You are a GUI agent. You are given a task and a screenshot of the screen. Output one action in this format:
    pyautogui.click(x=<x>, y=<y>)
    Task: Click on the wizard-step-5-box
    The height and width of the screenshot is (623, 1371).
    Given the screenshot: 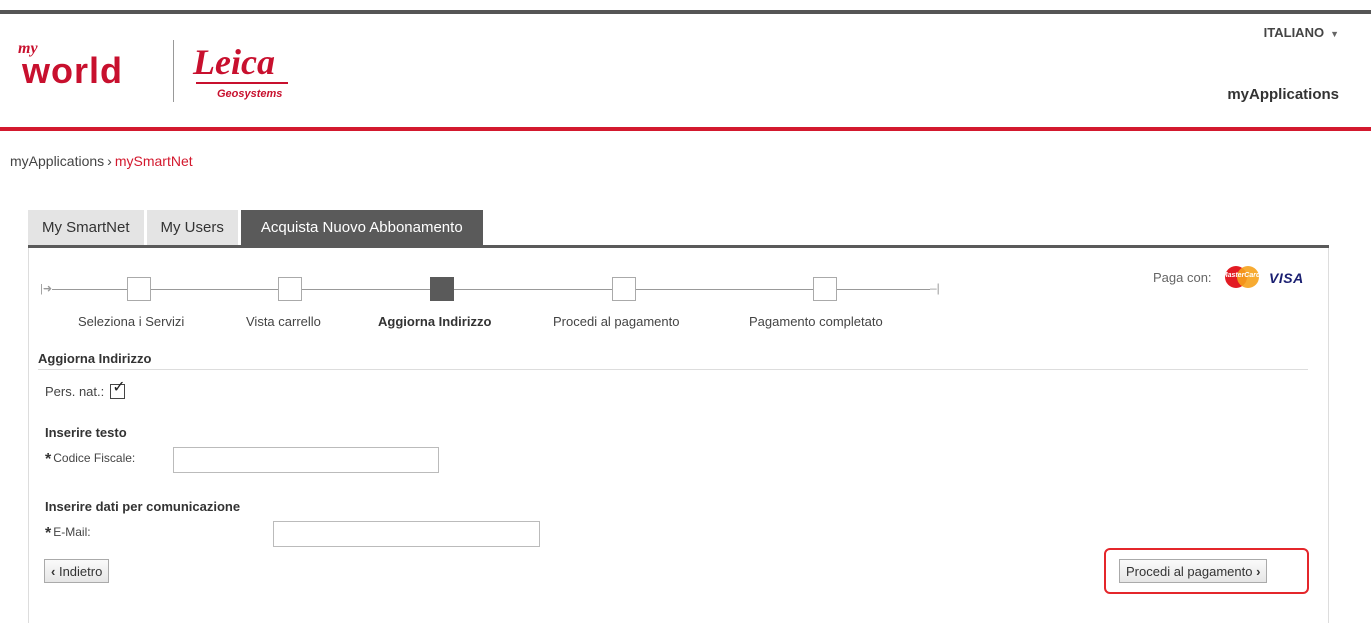 What is the action you would take?
    pyautogui.click(x=825, y=289)
    